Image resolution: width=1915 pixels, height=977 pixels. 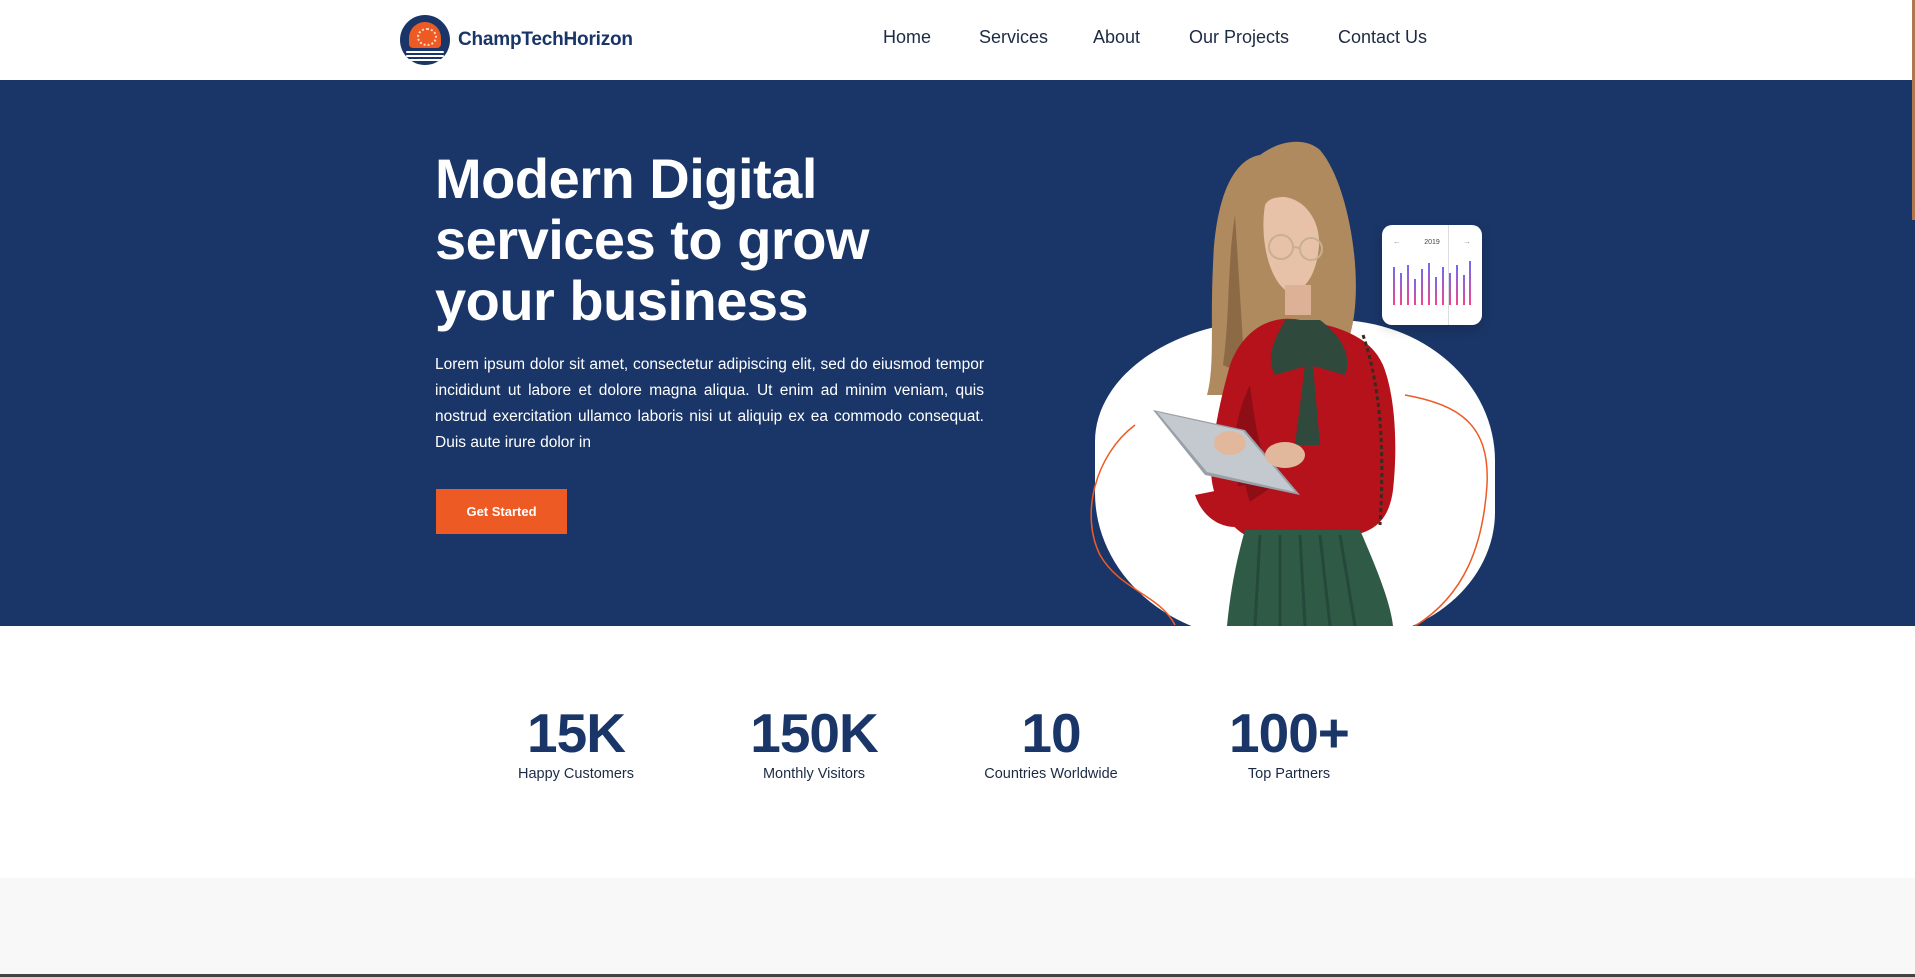 What do you see at coordinates (1289, 774) in the screenshot?
I see `stat-label: Top Partners` at bounding box center [1289, 774].